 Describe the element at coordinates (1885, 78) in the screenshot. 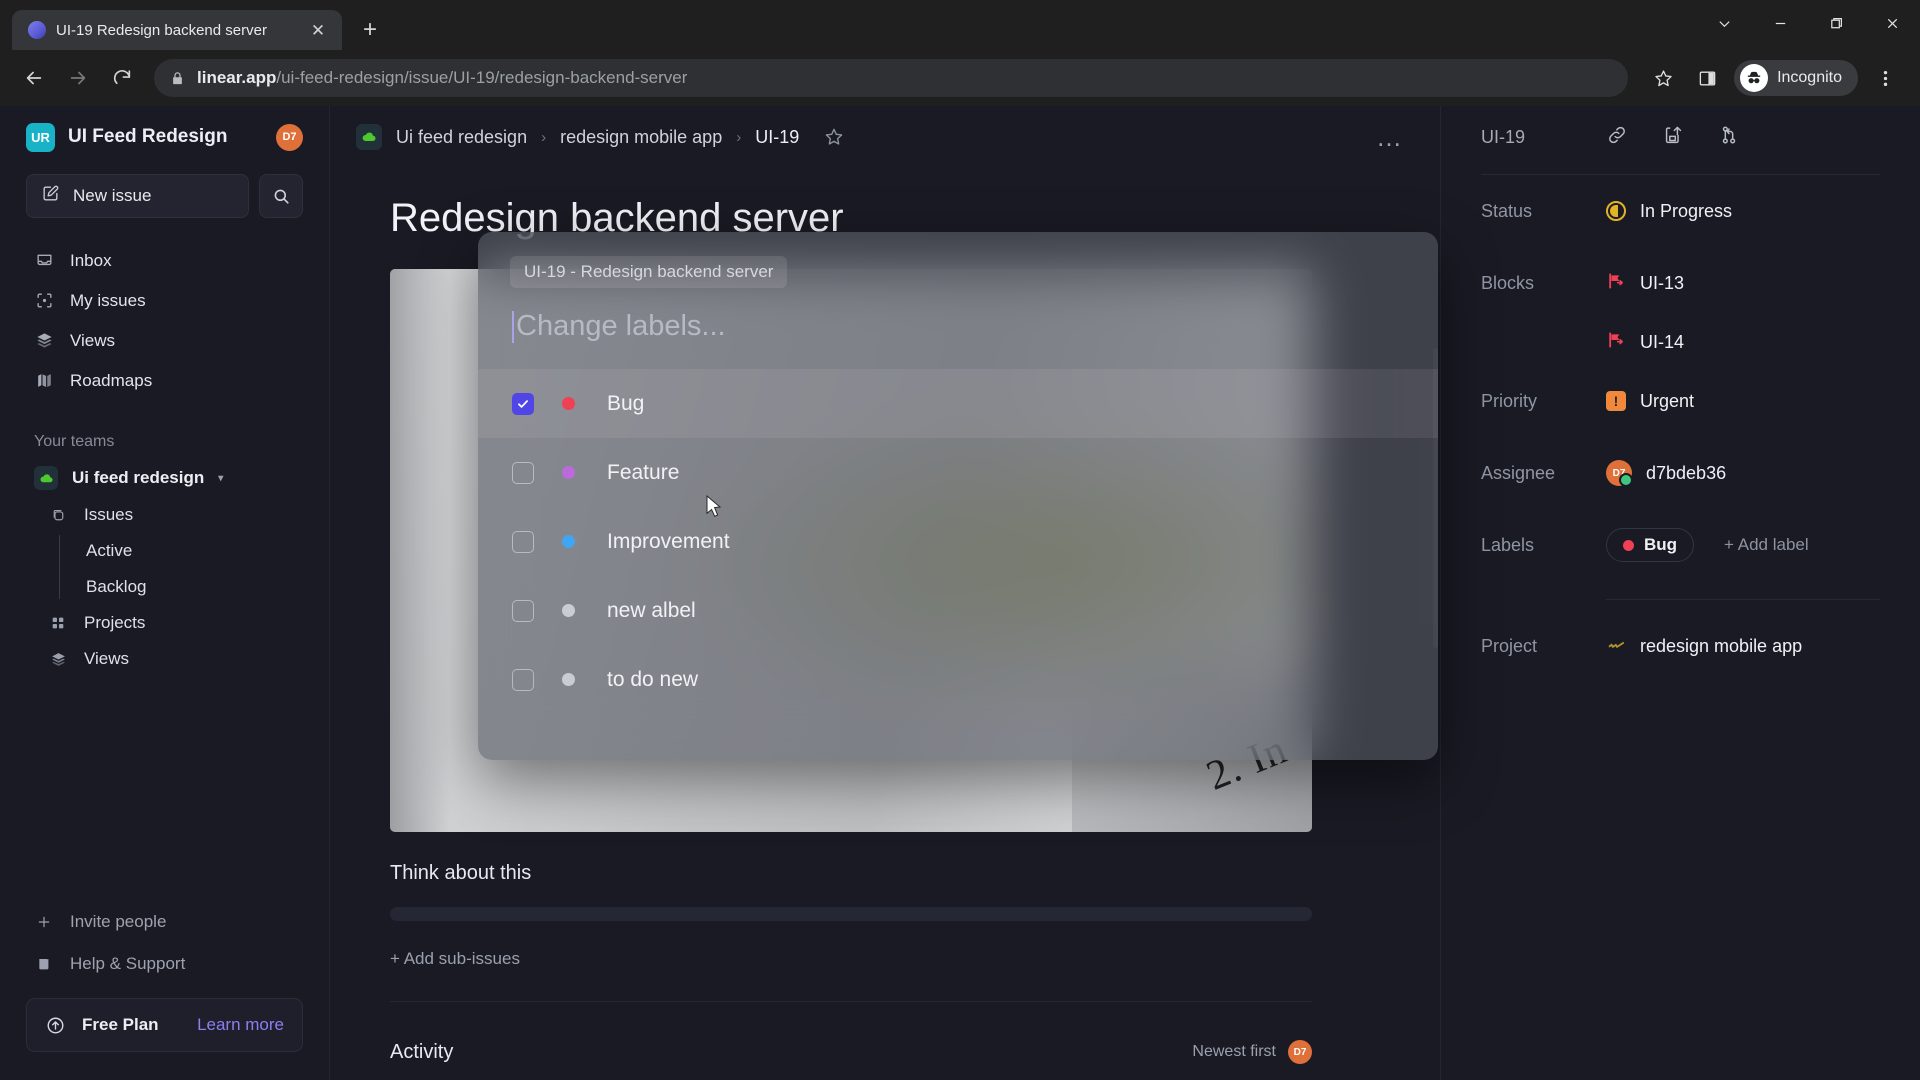

I see `kebab-menu-icon` at that location.